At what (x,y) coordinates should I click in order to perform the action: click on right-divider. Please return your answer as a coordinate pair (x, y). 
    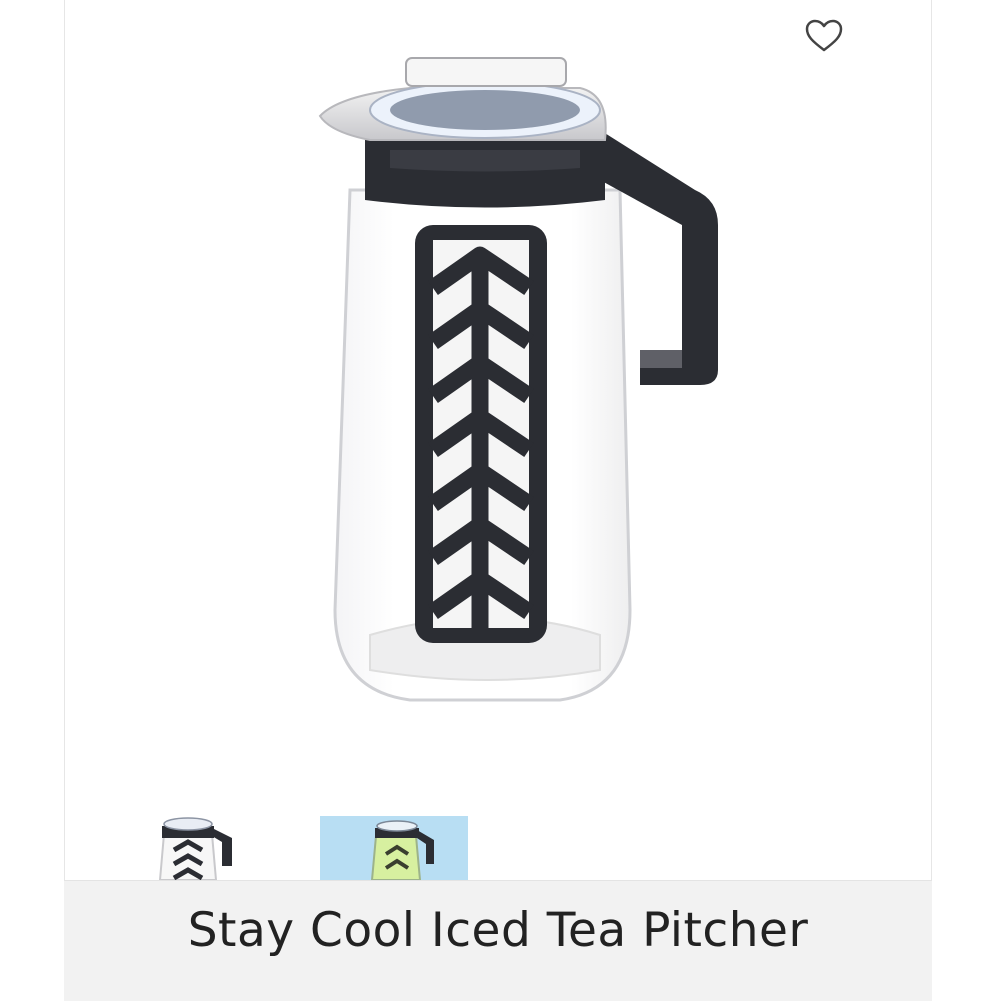
    Looking at the image, I should click on (931, 440).